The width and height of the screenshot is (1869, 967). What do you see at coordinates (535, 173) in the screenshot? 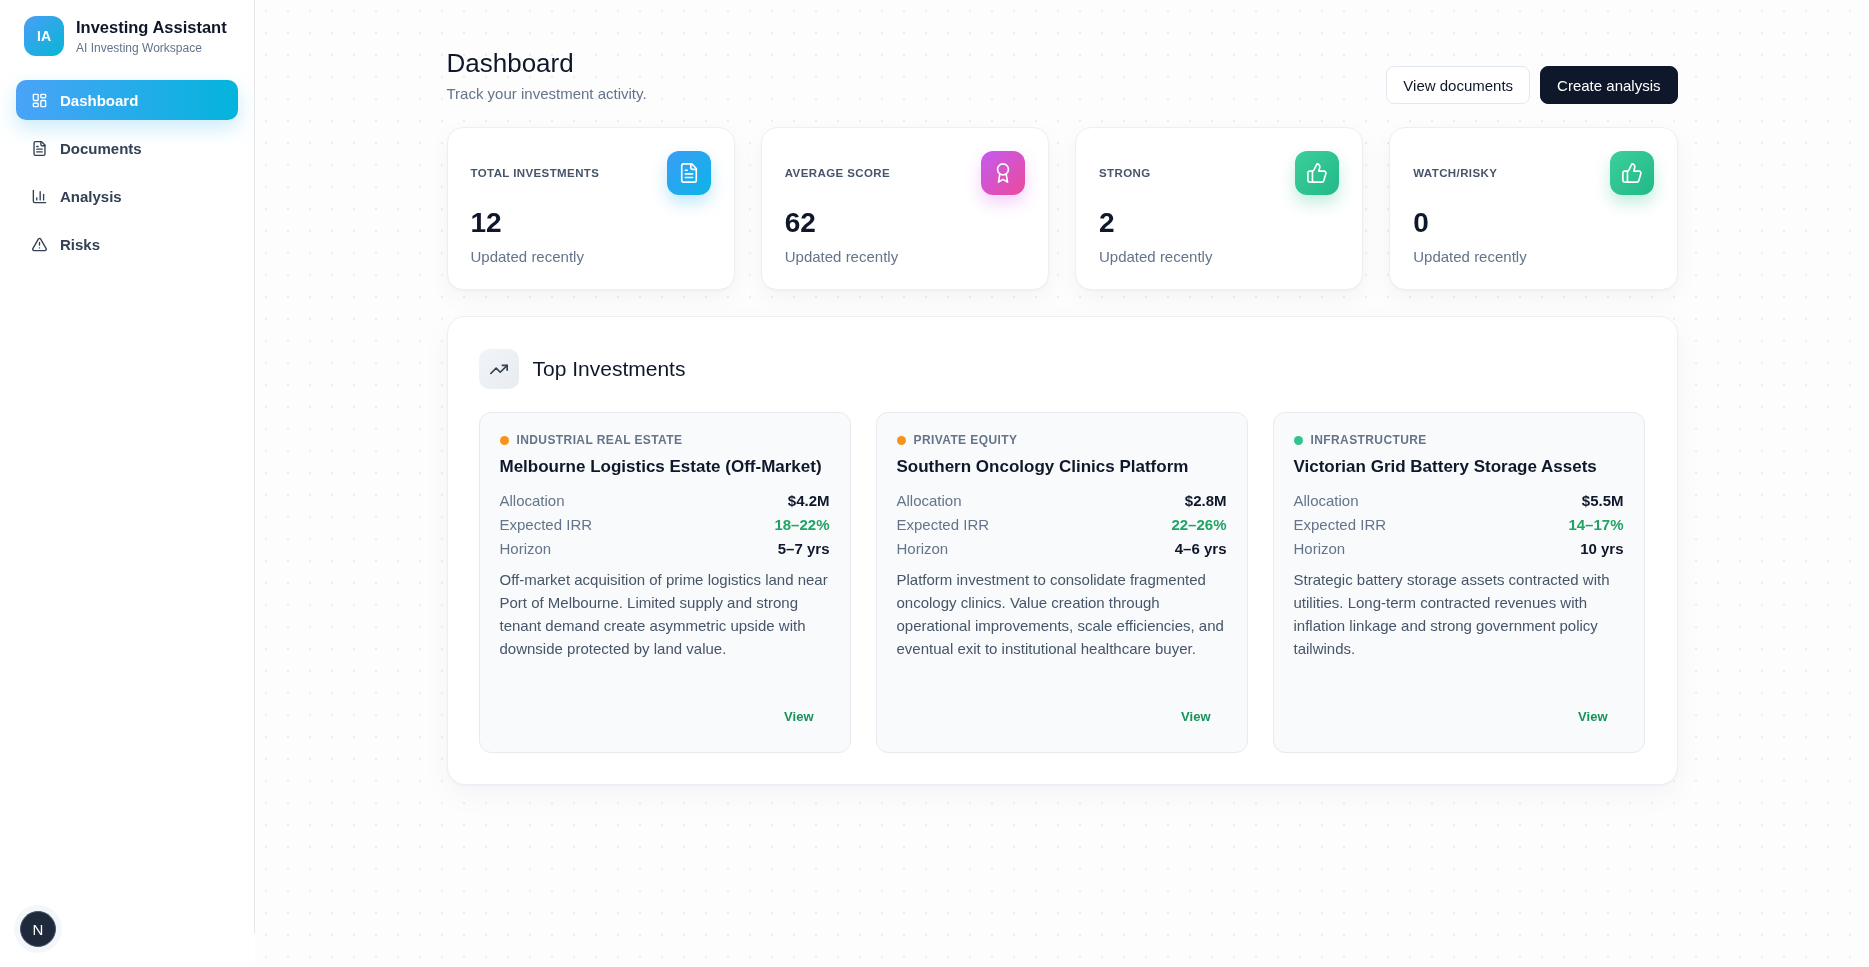
I see `stat-label: TOTAL INVESTMENTS` at bounding box center [535, 173].